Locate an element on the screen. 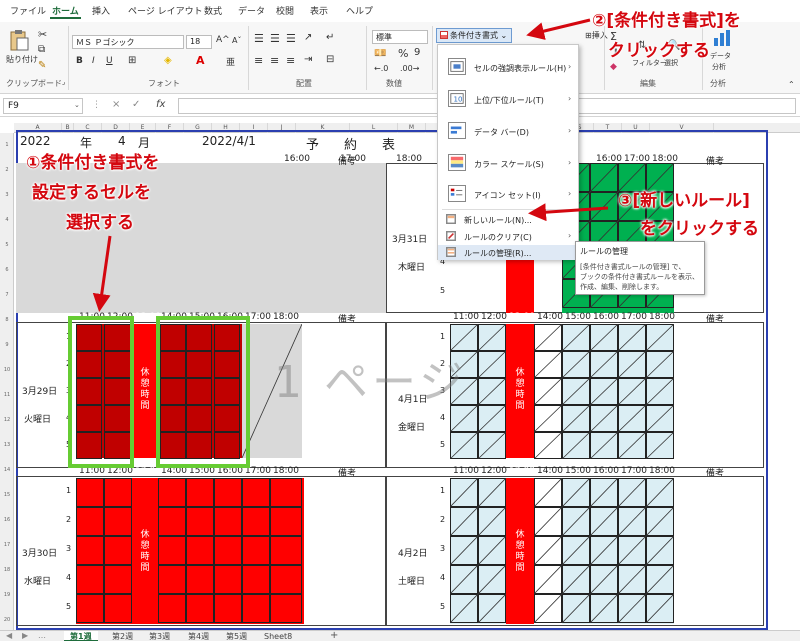 This screenshot has height=641, width=800. row-header: 3 is located at coordinates (7, 195).